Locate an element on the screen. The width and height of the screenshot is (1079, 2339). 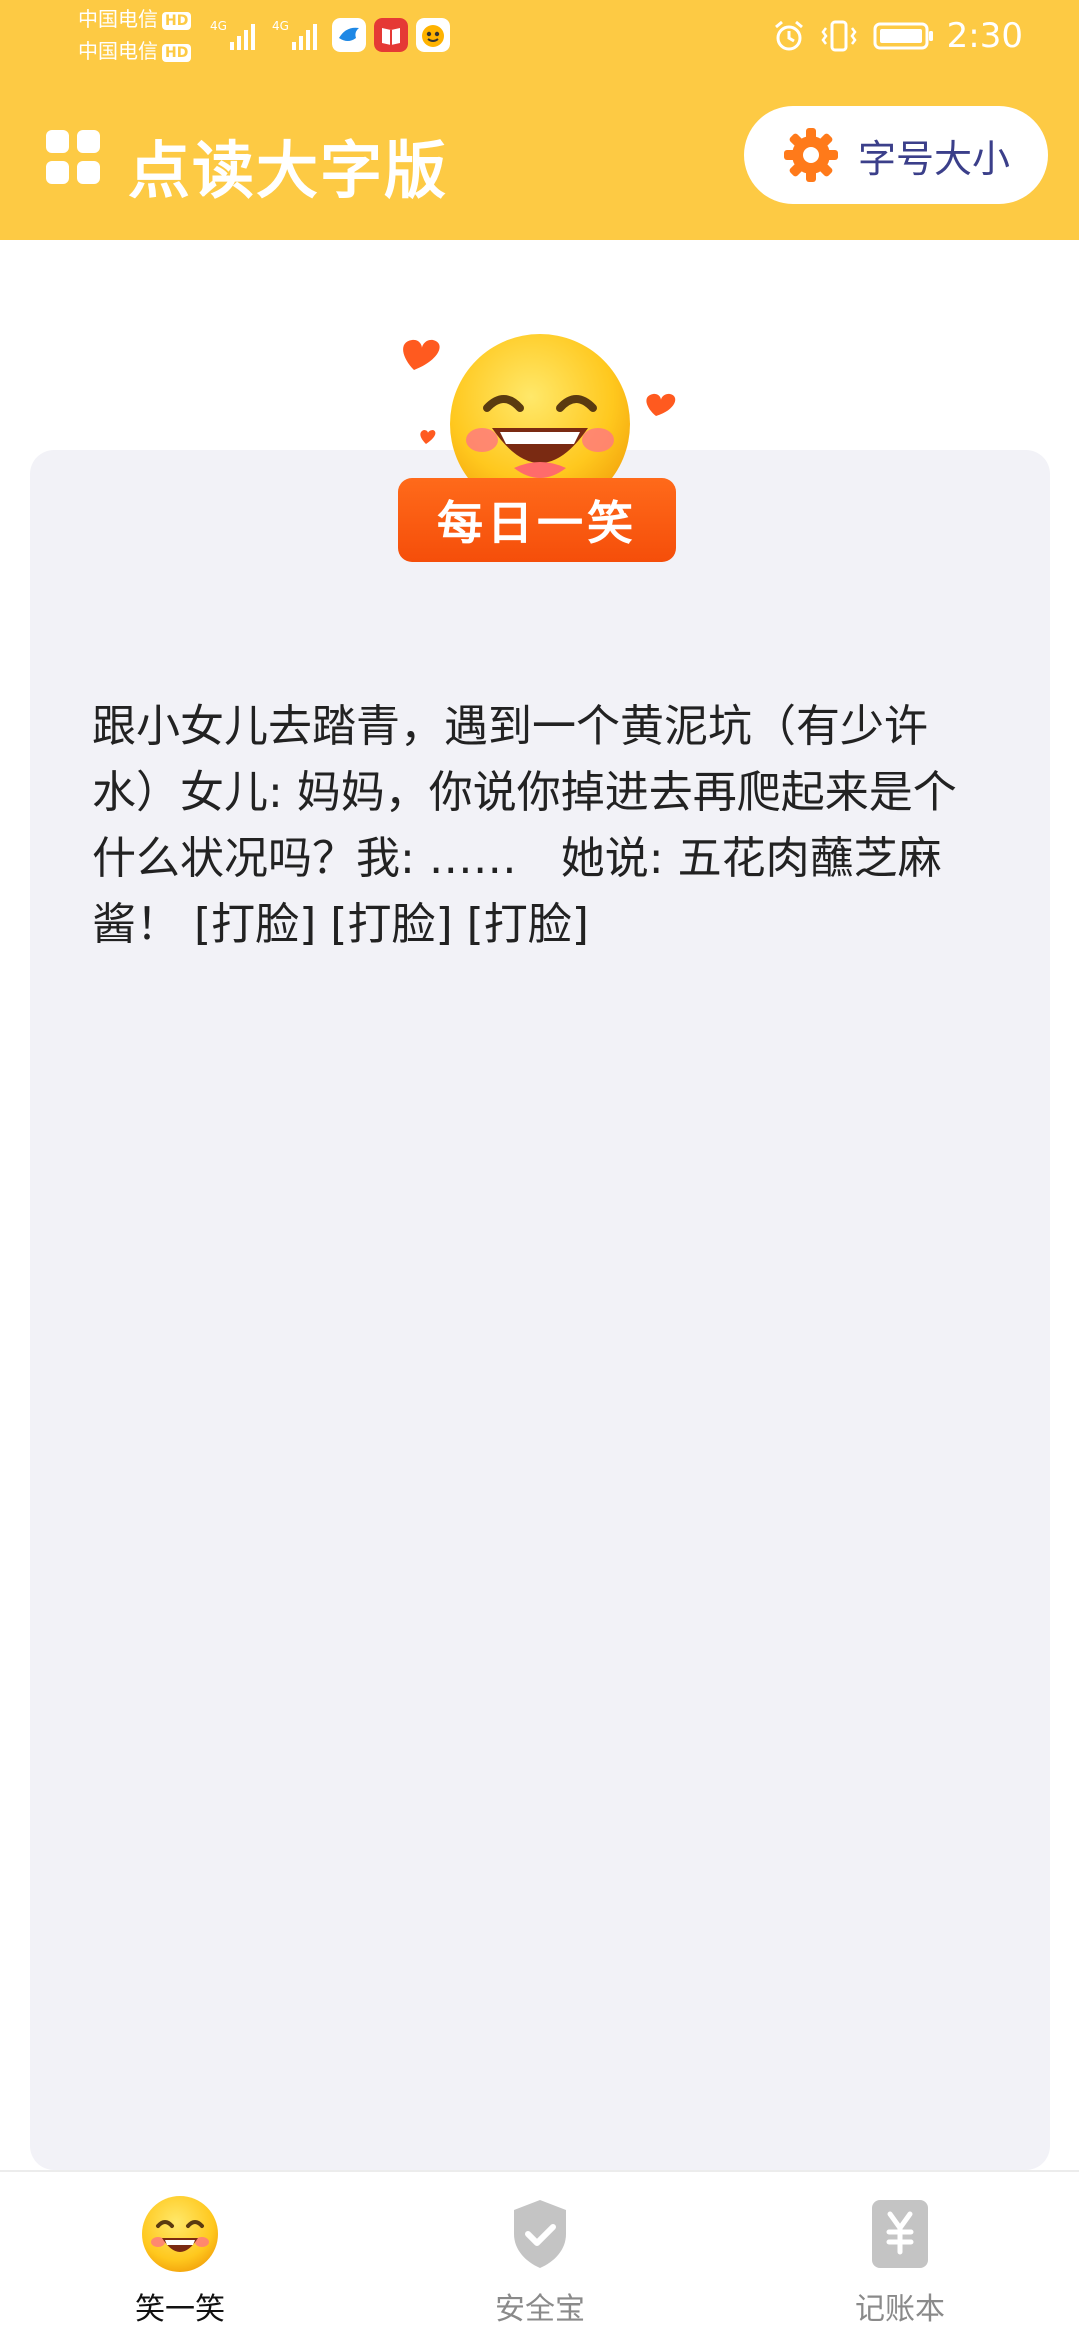
daily-laugh-badge: 每日一笑 is located at coordinates (537, 520).